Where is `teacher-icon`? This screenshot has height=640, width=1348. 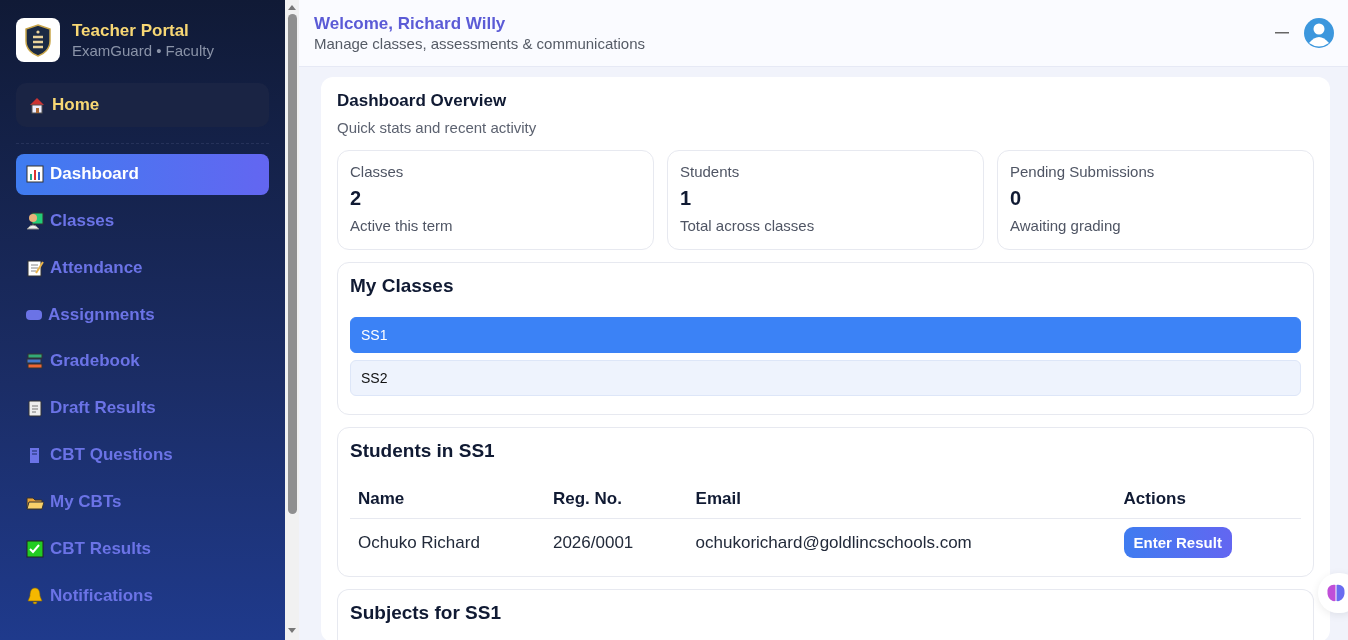
teacher-icon is located at coordinates (35, 221).